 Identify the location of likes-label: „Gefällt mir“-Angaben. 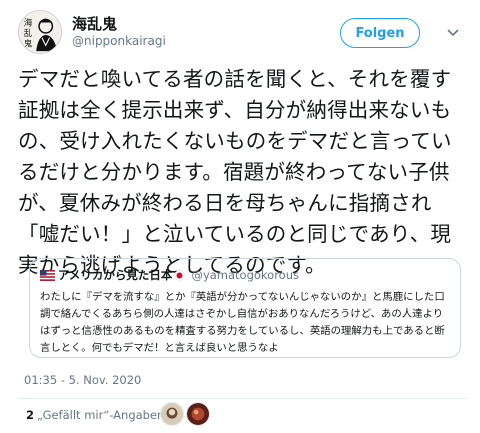
(101, 415).